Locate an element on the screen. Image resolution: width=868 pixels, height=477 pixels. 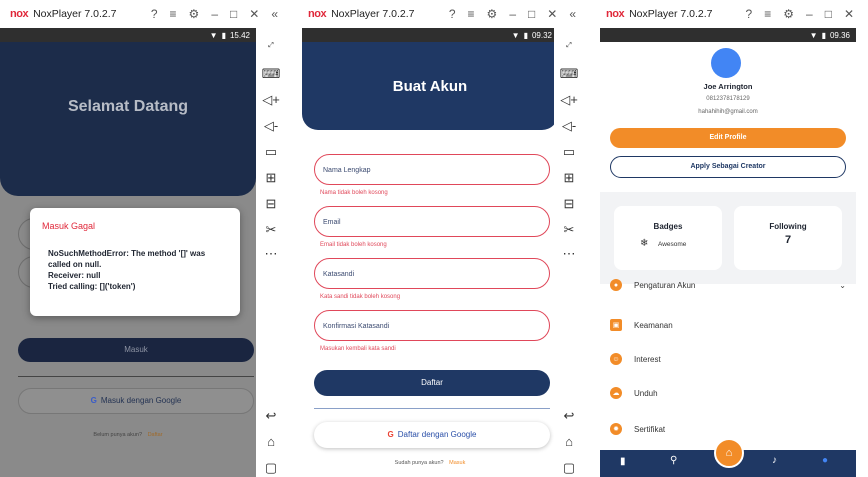
window-controls: ? ≡ ⚙ – □ ✕ is located at coordinates (800, 14).